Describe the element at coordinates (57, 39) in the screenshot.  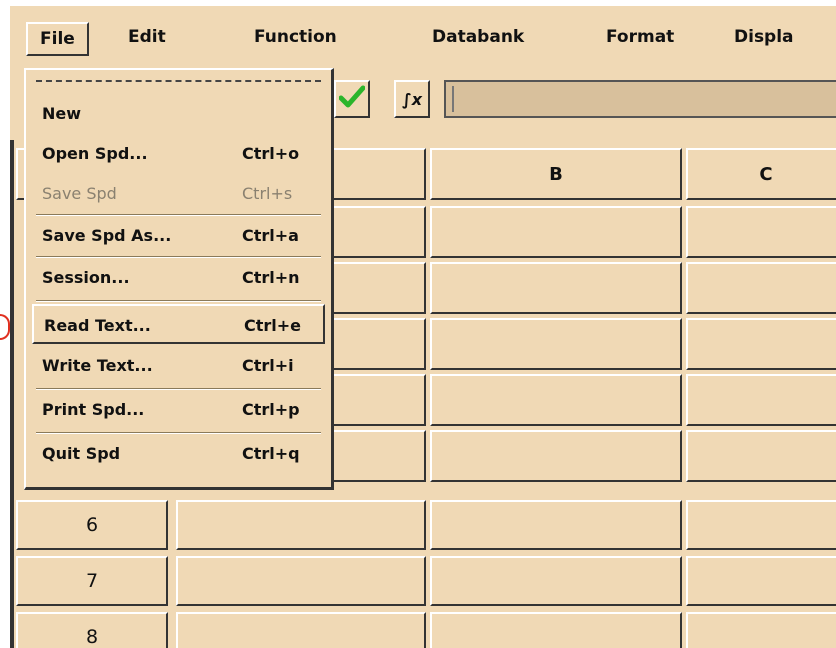
I see `menu-file: File` at that location.